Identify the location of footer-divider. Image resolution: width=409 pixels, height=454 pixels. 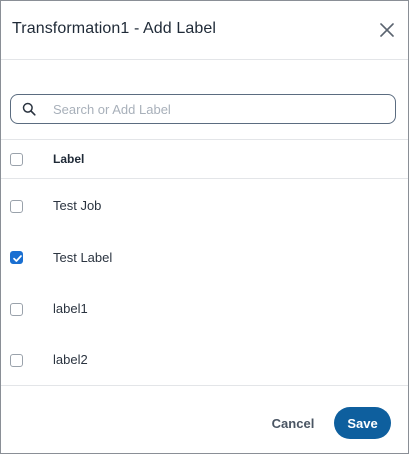
(204, 385).